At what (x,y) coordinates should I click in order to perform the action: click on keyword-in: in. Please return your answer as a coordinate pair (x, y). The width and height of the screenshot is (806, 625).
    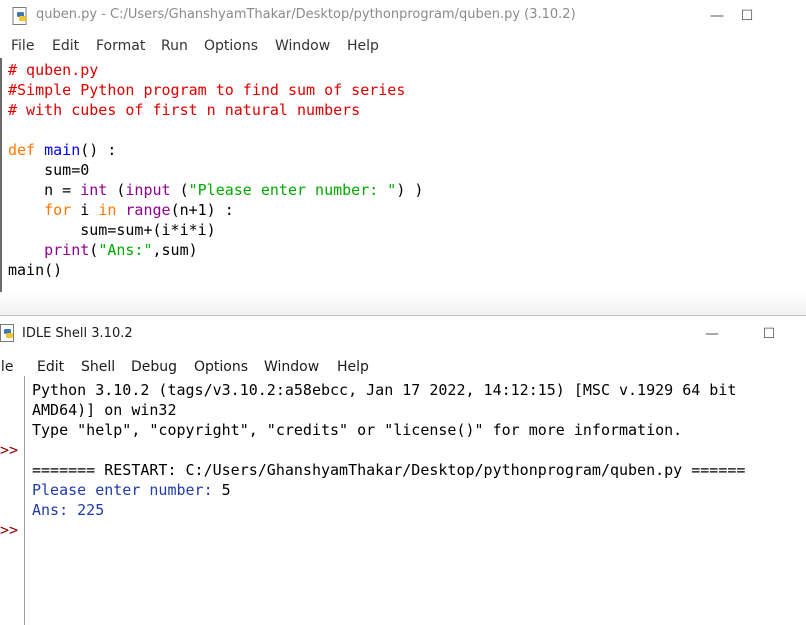
    Looking at the image, I should click on (107, 210).